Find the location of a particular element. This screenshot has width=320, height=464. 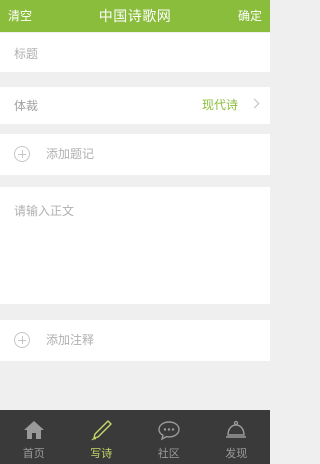

add-tag-row: 添加题记 is located at coordinates (135, 154).